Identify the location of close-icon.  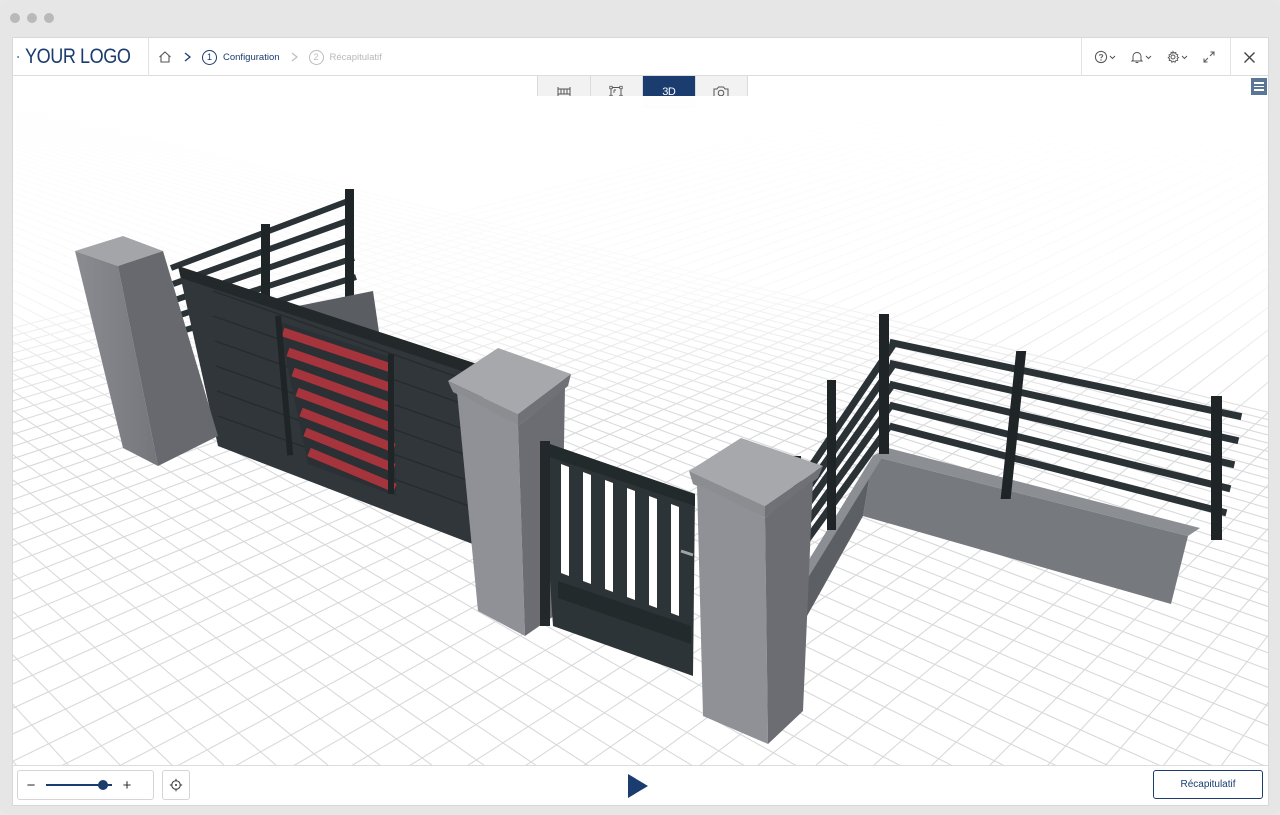
(1249, 57).